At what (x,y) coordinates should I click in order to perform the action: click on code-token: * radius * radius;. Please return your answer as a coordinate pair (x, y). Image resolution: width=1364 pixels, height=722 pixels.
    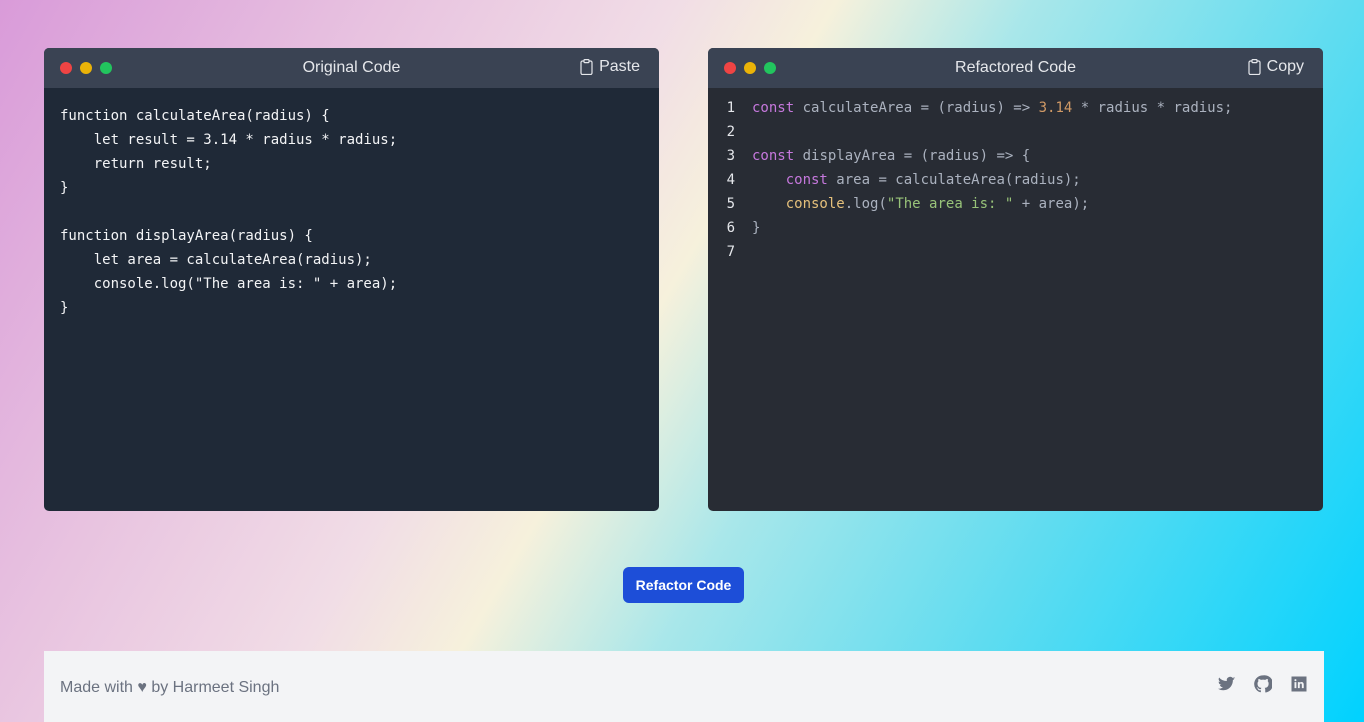
    Looking at the image, I should click on (1152, 108).